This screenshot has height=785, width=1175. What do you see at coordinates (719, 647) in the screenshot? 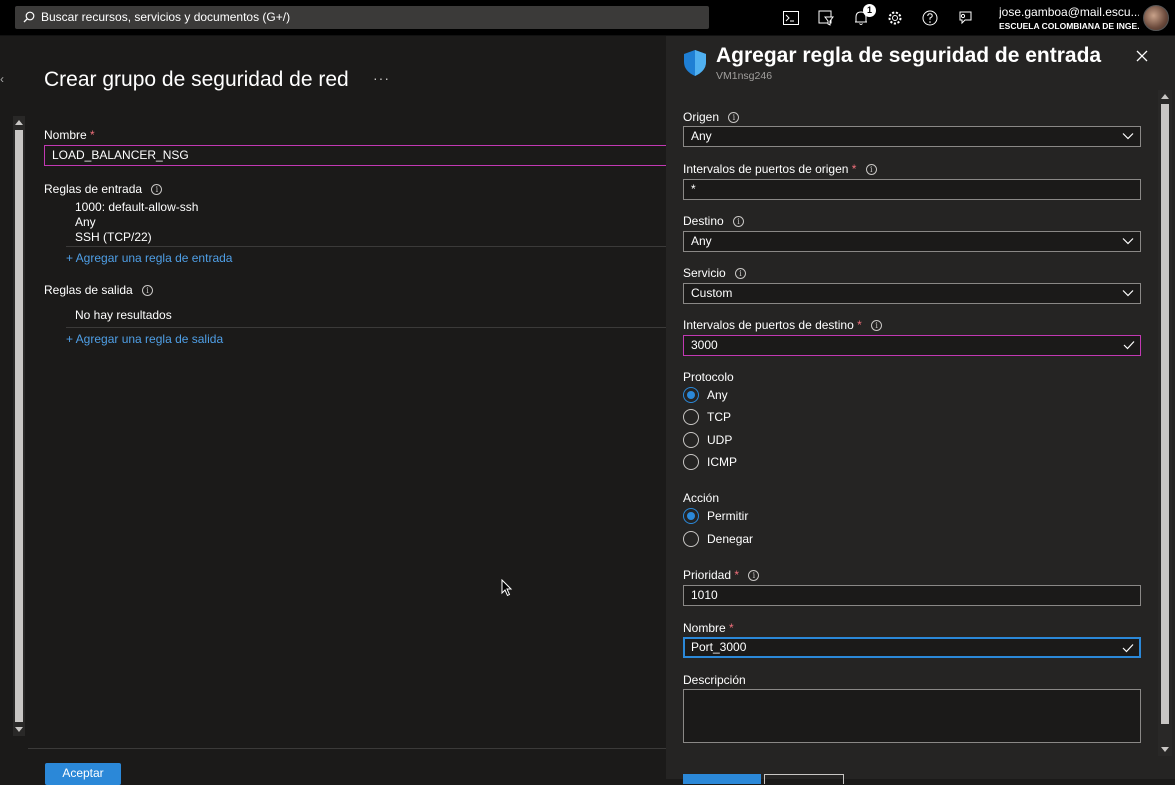
I see `nombre-value: Port_3000` at bounding box center [719, 647].